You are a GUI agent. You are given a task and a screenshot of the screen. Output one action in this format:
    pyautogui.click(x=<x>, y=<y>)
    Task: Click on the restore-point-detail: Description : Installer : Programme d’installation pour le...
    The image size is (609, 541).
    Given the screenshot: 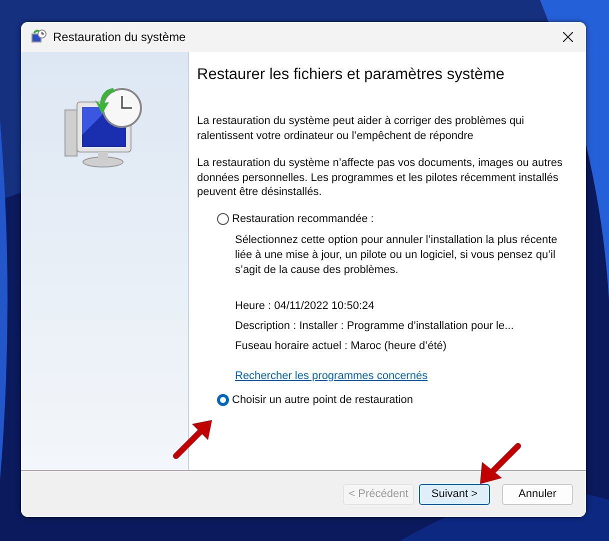 What is the action you would take?
    pyautogui.click(x=375, y=326)
    